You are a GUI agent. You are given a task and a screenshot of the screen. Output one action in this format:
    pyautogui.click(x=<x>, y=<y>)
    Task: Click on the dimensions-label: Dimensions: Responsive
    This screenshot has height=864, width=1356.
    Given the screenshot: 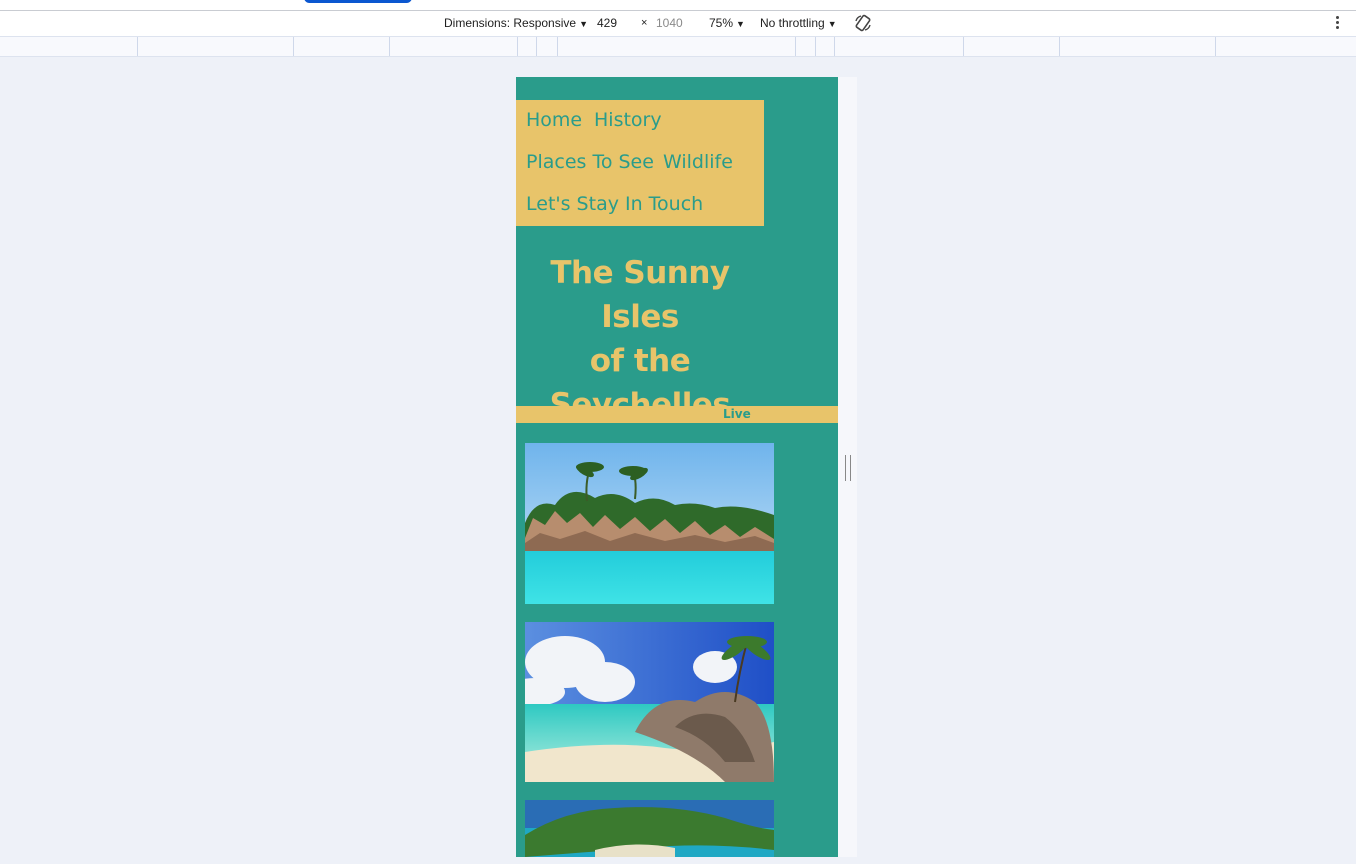 What is the action you would take?
    pyautogui.click(x=510, y=23)
    